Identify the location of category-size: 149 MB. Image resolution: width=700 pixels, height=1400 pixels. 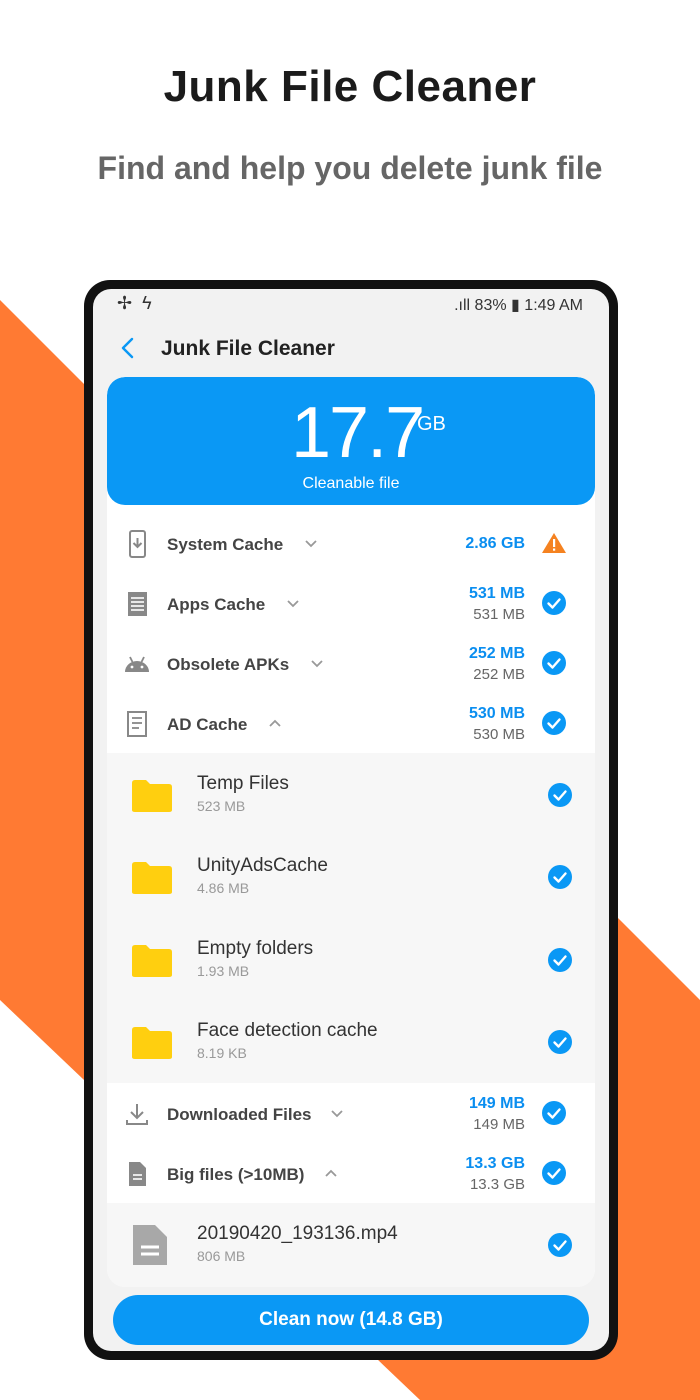
(496, 1103).